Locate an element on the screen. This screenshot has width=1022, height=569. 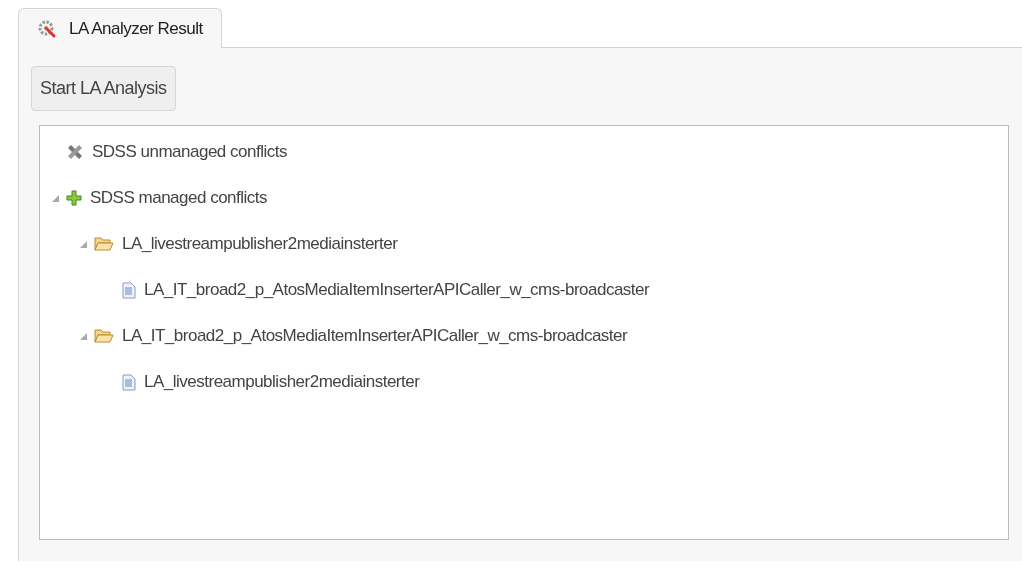
tab: LA Analyzer Result is located at coordinates (120, 28).